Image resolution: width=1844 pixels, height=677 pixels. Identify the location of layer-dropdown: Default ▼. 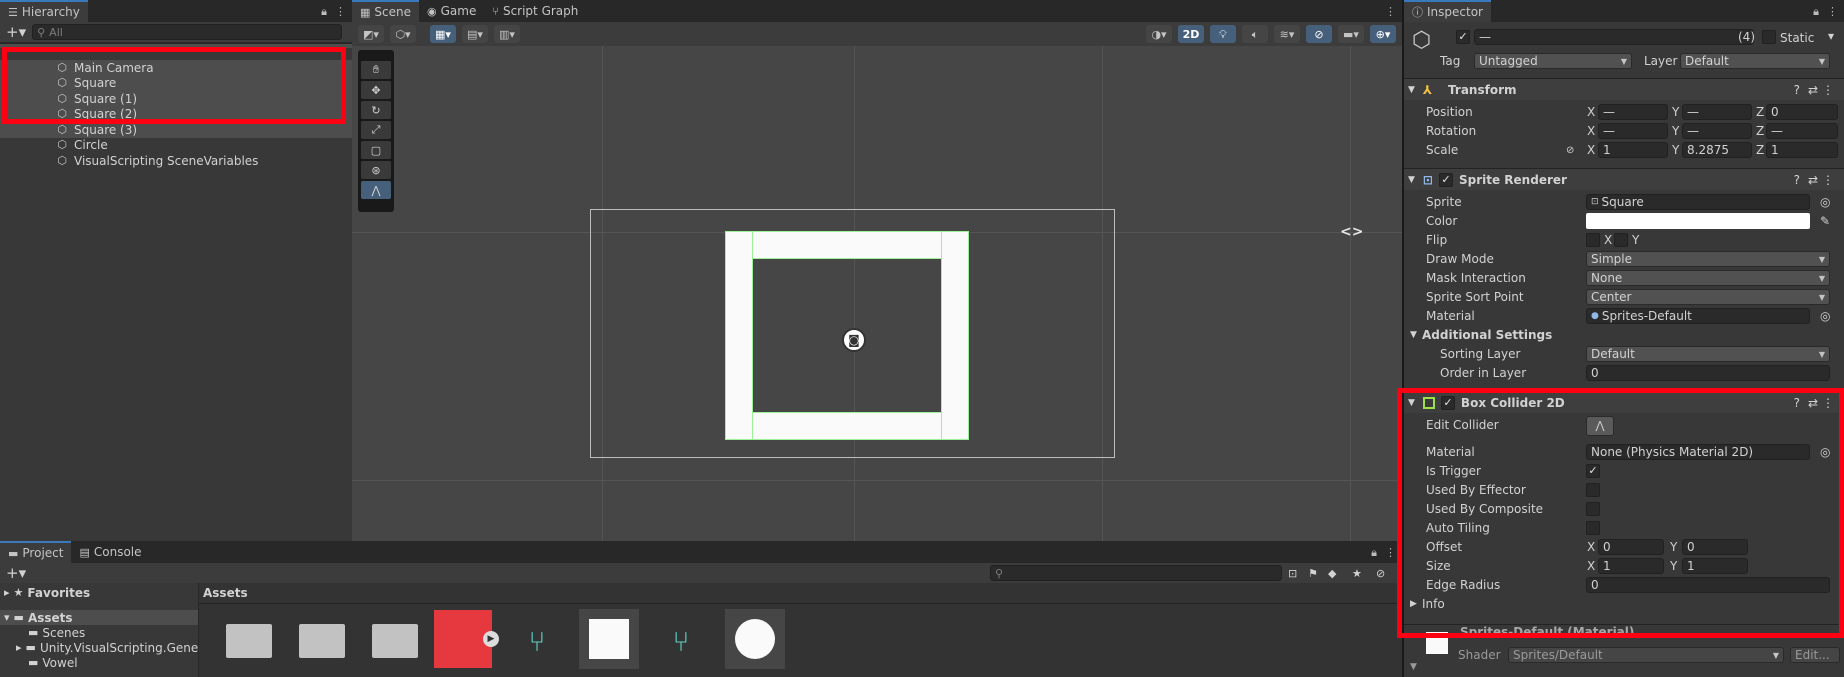
(1755, 61).